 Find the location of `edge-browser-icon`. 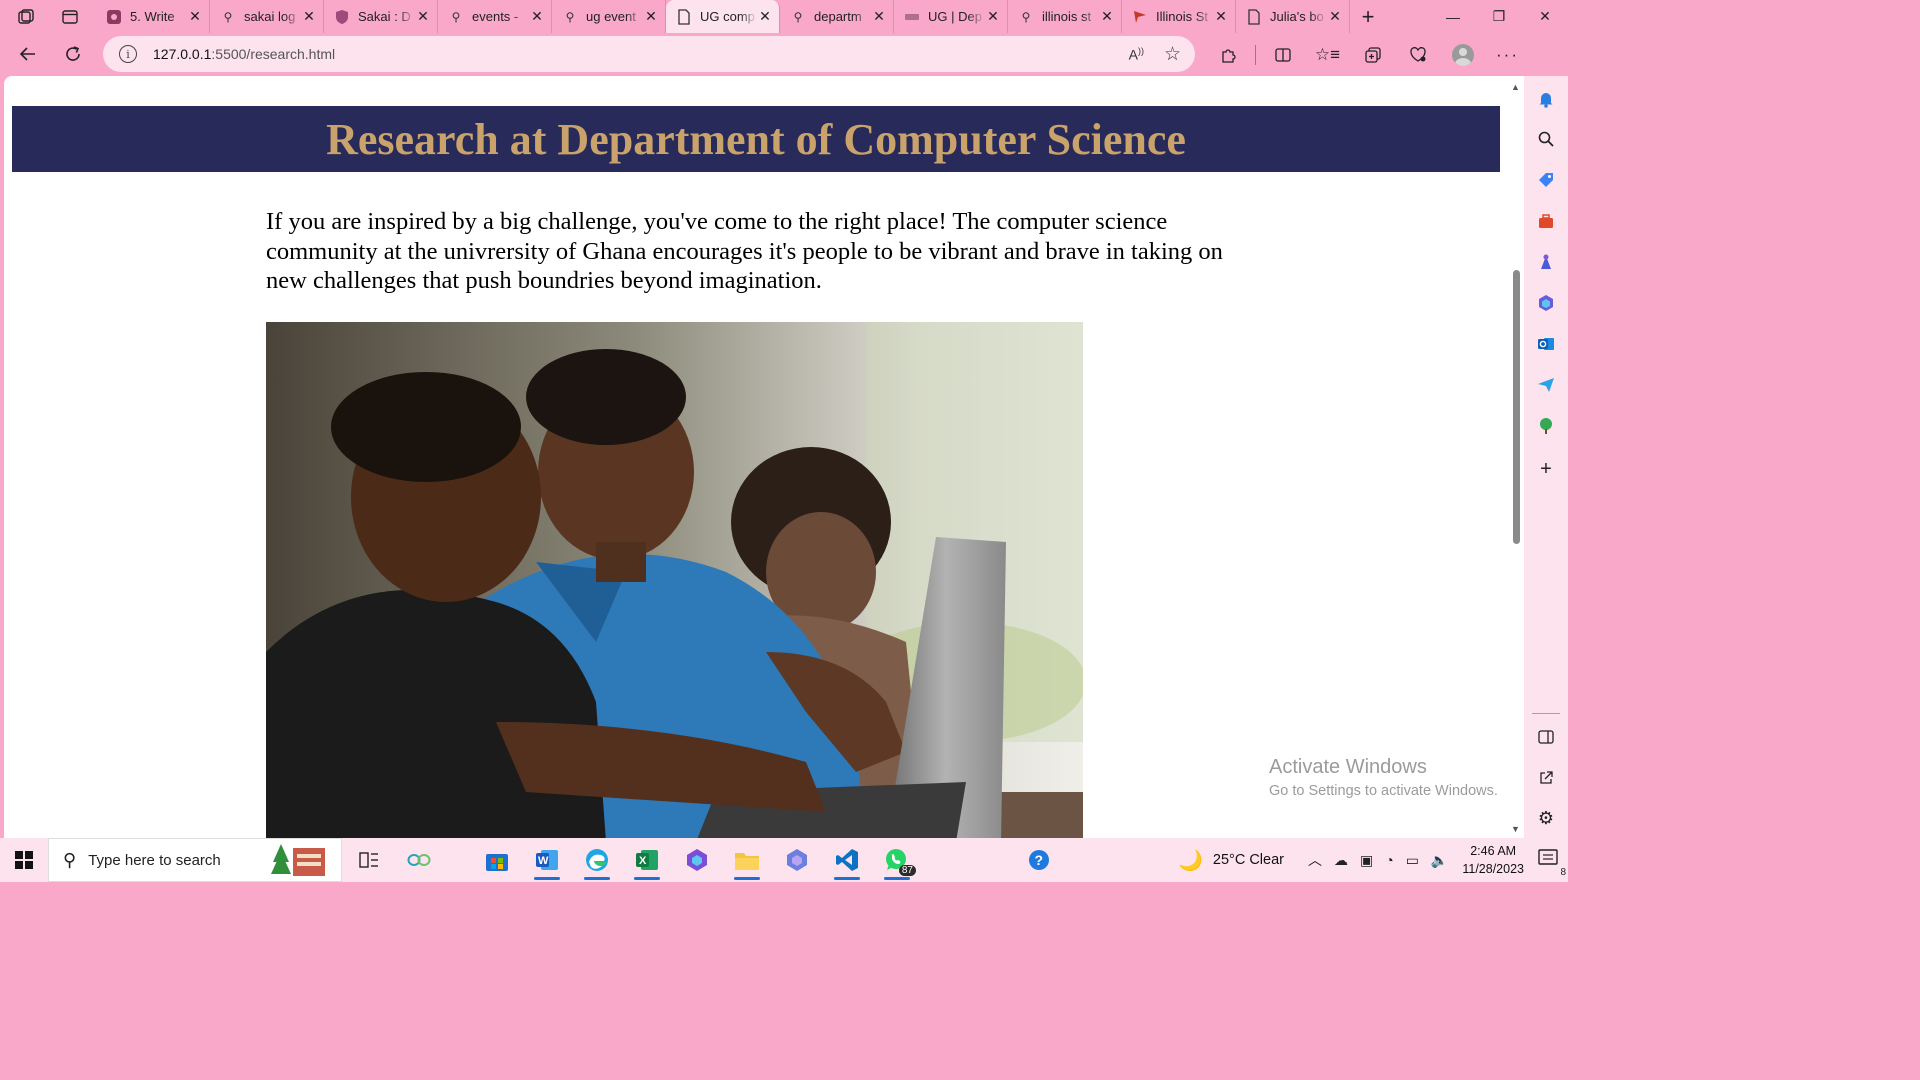

edge-browser-icon is located at coordinates (597, 860).